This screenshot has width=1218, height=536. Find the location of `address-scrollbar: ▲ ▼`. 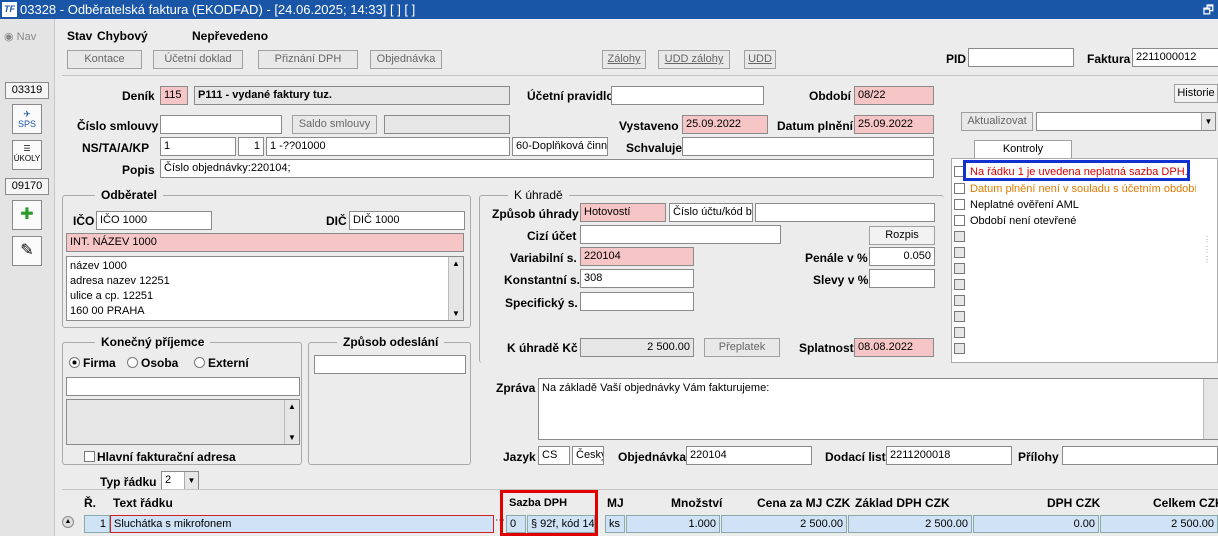

address-scrollbar: ▲ ▼ is located at coordinates (455, 288).